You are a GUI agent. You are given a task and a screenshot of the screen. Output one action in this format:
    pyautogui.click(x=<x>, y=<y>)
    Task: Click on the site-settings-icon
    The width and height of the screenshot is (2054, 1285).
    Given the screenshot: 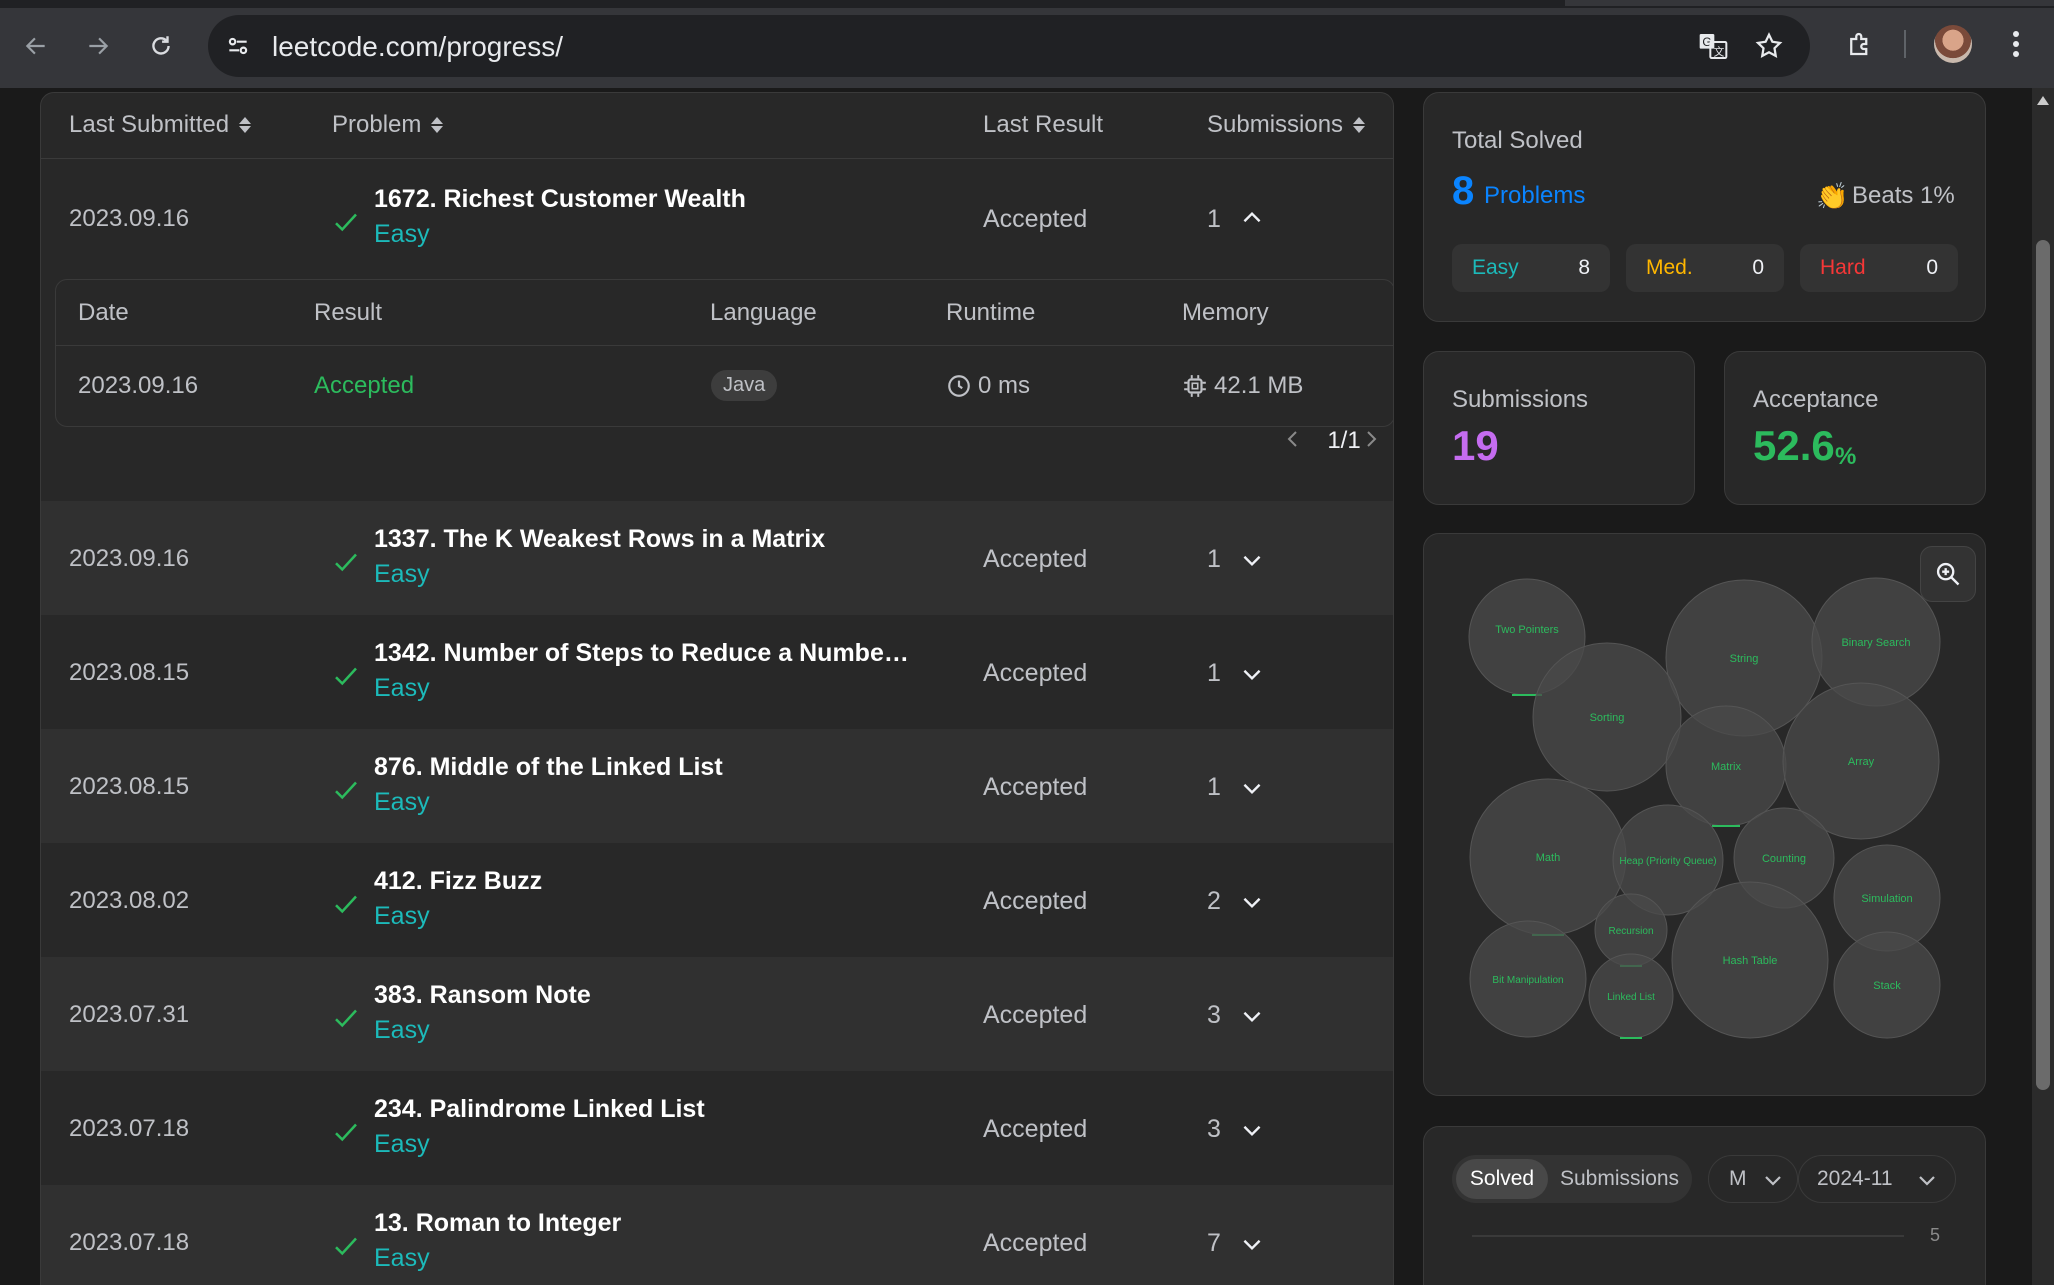 What is the action you would take?
    pyautogui.click(x=238, y=46)
    